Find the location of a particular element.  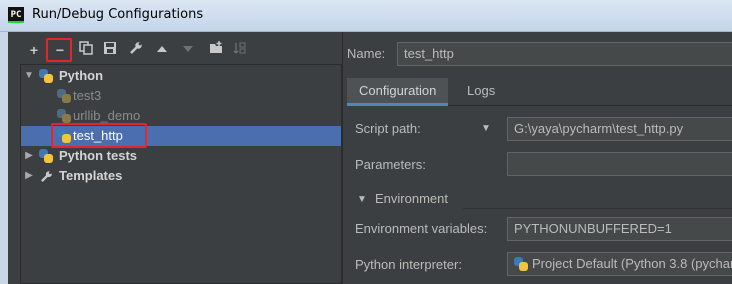

create-folder-button is located at coordinates (216, 50).